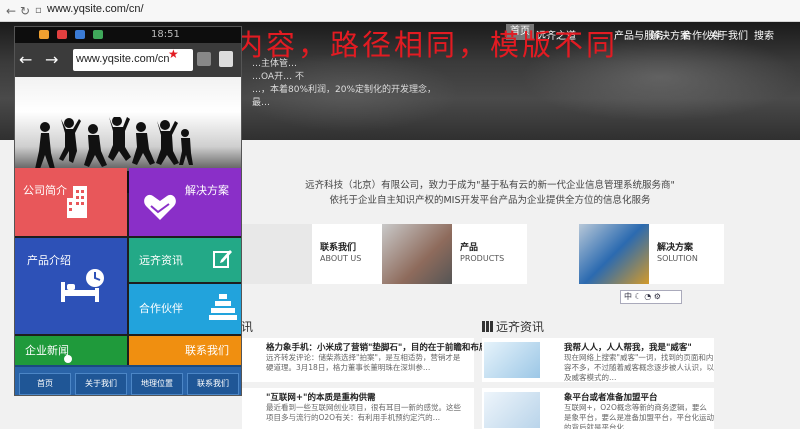 This screenshot has width=800, height=429. I want to click on handshake-heart-icon, so click(160, 207).